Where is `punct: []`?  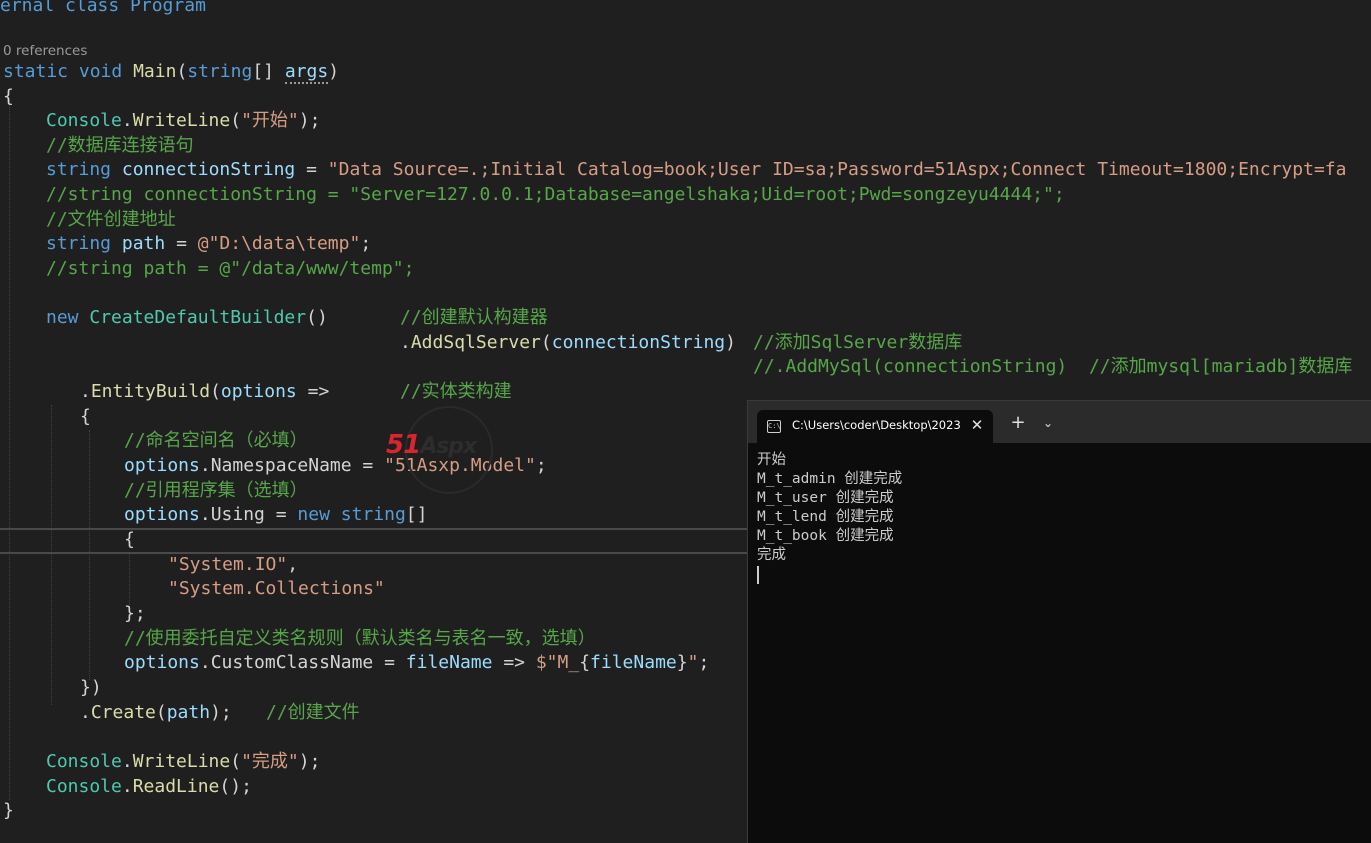 punct: [] is located at coordinates (416, 514).